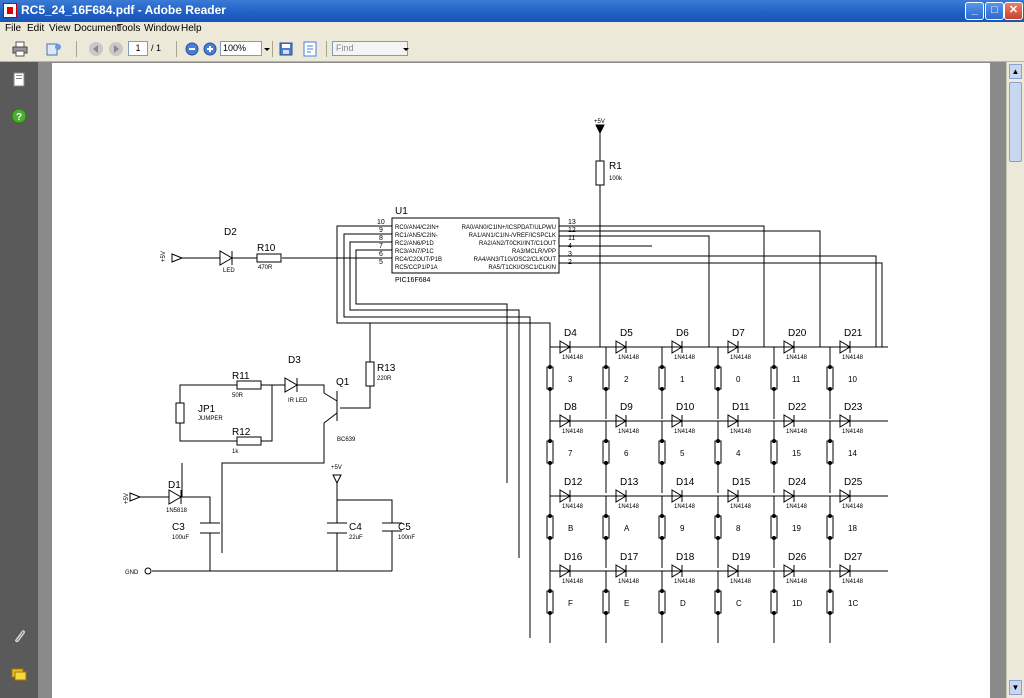  I want to click on key-label: 8, so click(738, 528).